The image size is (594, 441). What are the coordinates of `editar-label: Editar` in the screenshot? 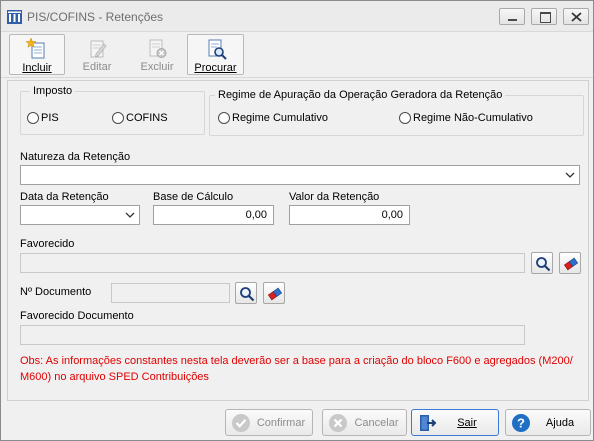 It's located at (97, 67).